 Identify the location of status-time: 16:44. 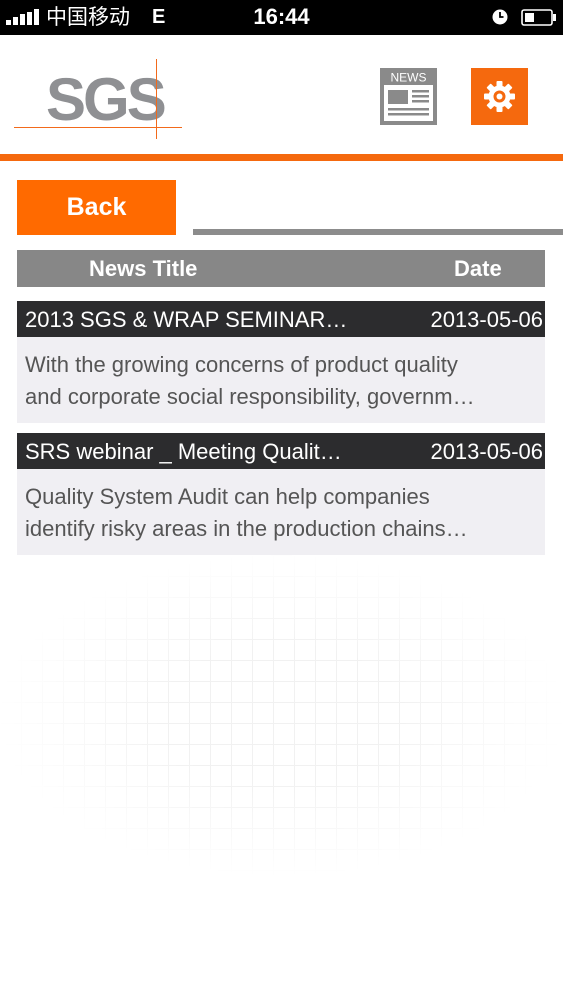
(281, 16).